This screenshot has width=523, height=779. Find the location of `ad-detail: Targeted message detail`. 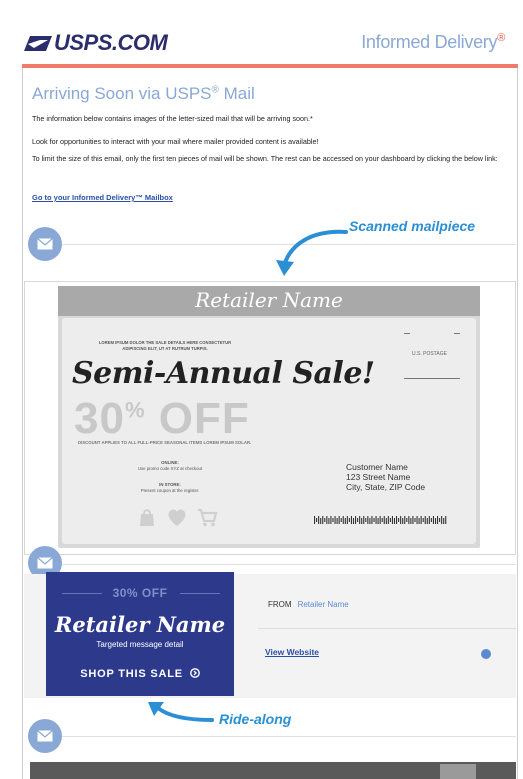

ad-detail: Targeted message detail is located at coordinates (140, 644).